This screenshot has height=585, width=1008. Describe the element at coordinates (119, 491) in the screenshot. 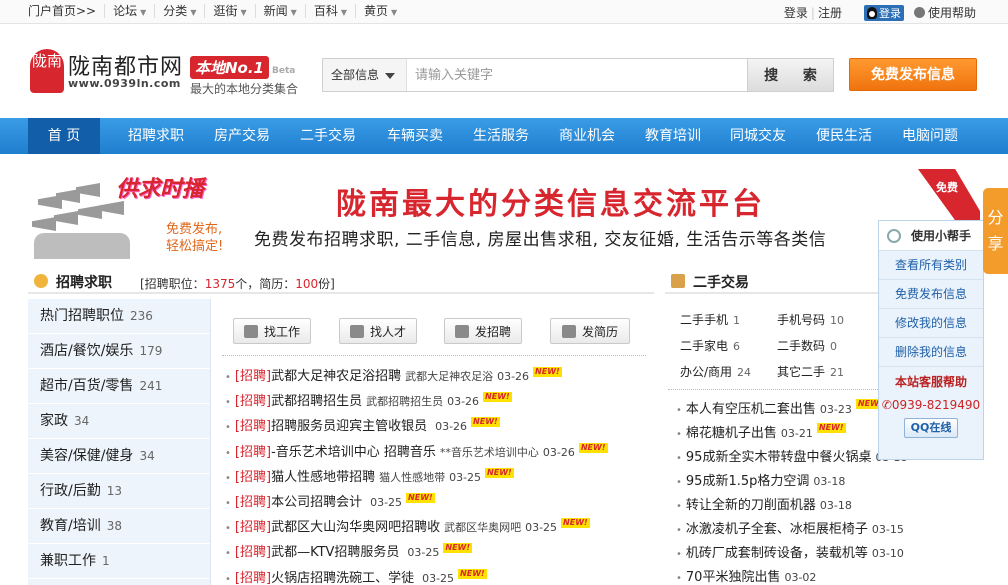

I see `list-item: 行政/后勤 13` at that location.